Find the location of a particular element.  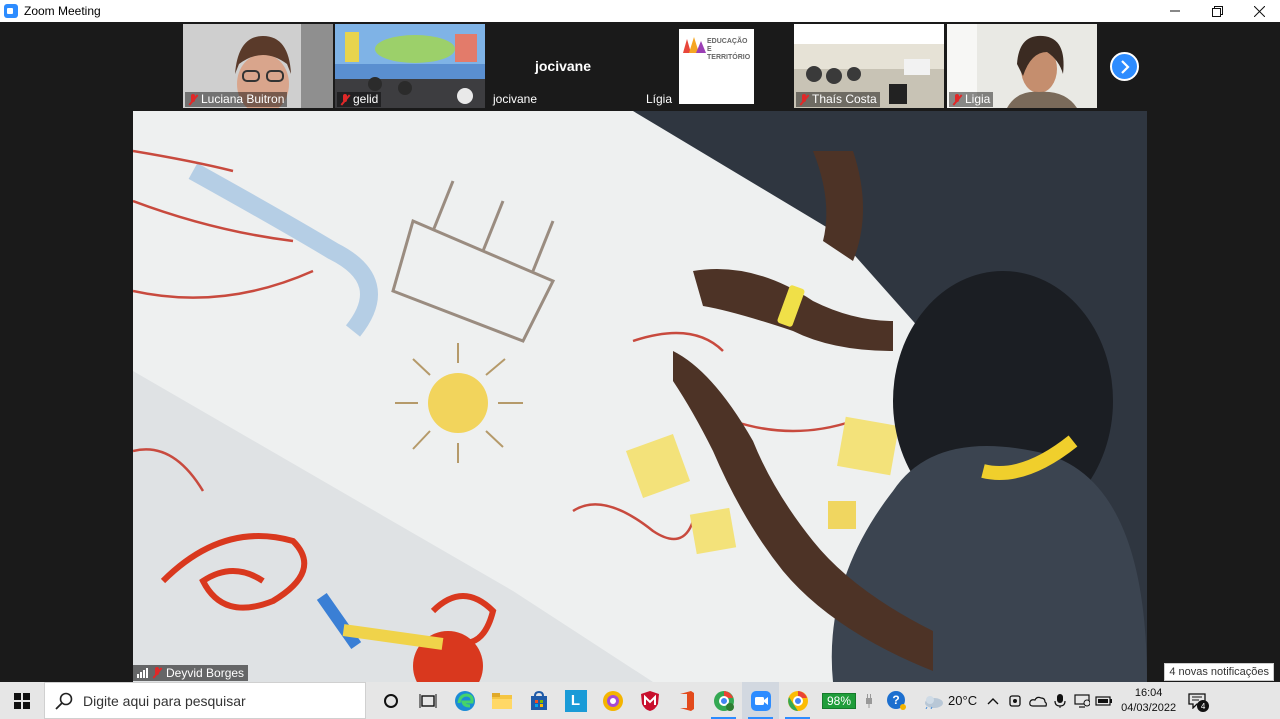

start-button is located at coordinates (22, 700).